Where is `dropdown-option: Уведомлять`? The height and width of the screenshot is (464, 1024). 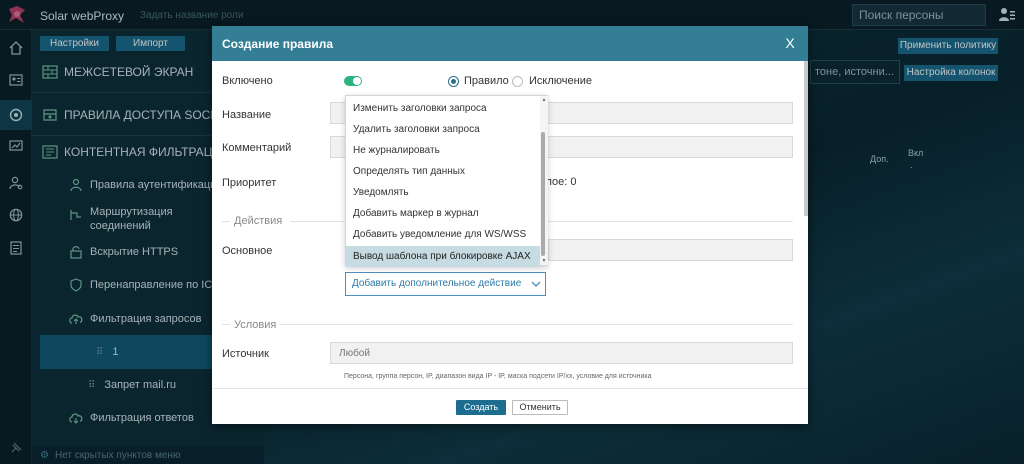 dropdown-option: Уведомлять is located at coordinates (443, 192).